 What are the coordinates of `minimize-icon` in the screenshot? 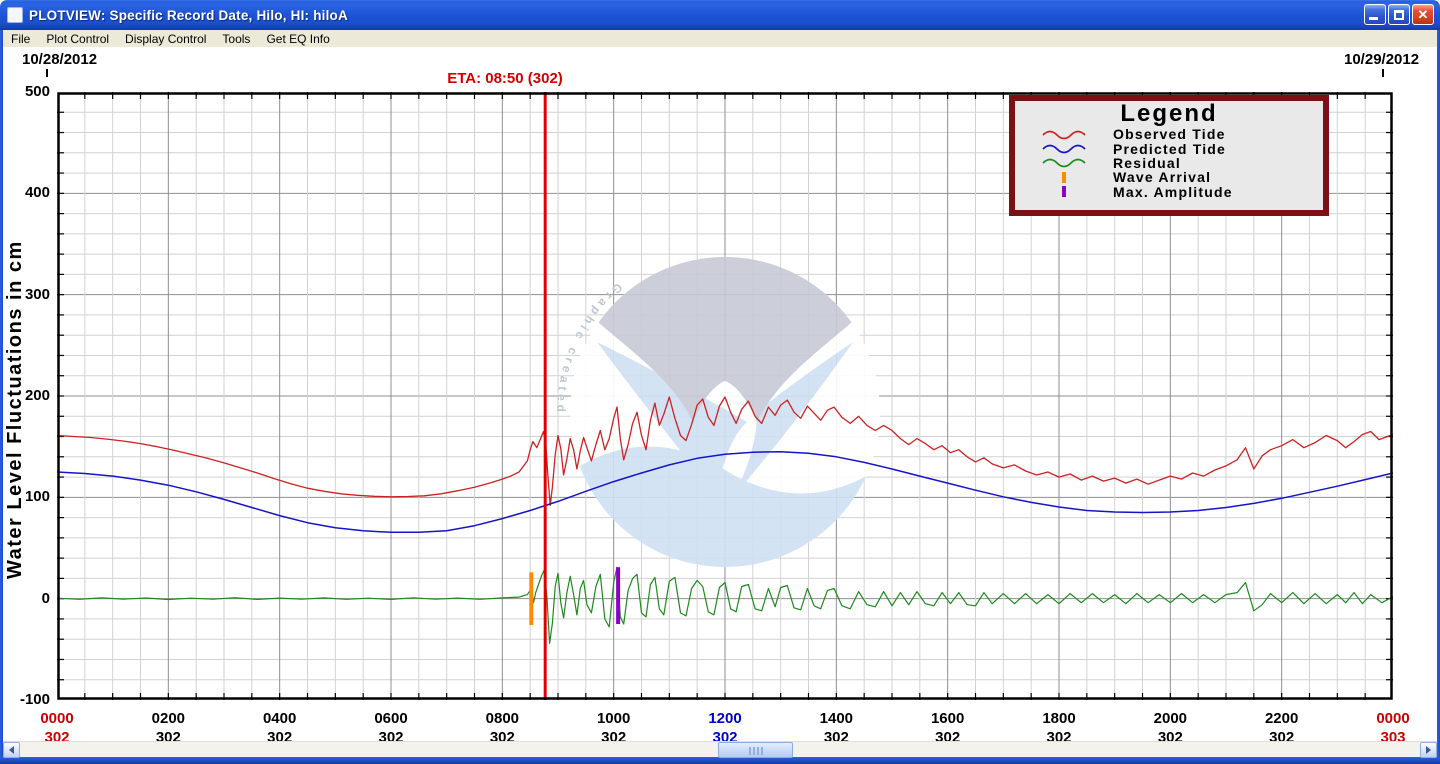 It's located at (1373, 18).